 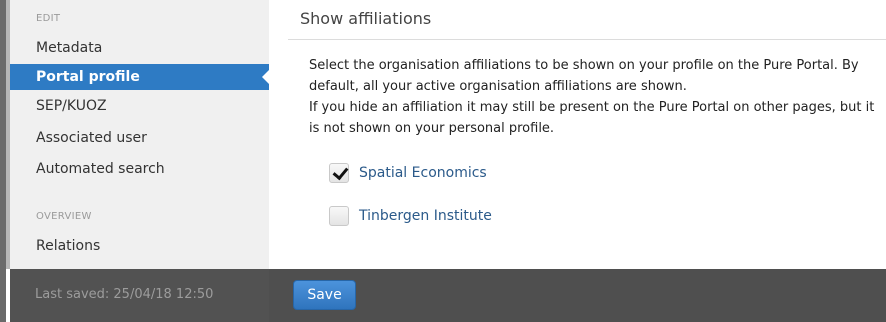 What do you see at coordinates (139, 48) in the screenshot?
I see `sidebar-item-metadata: Metadata` at bounding box center [139, 48].